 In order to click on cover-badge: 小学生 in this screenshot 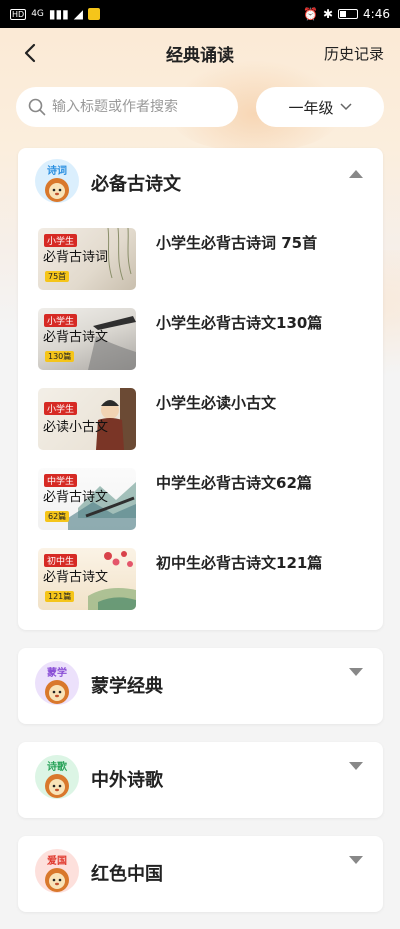, I will do `click(61, 408)`.